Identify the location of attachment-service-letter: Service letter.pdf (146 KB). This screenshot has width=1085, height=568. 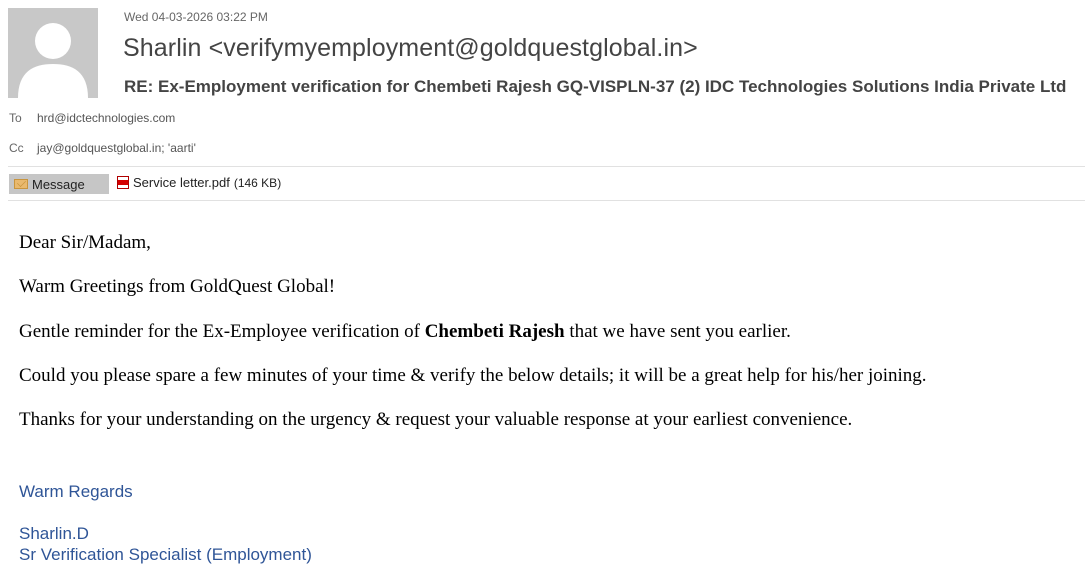
(199, 182).